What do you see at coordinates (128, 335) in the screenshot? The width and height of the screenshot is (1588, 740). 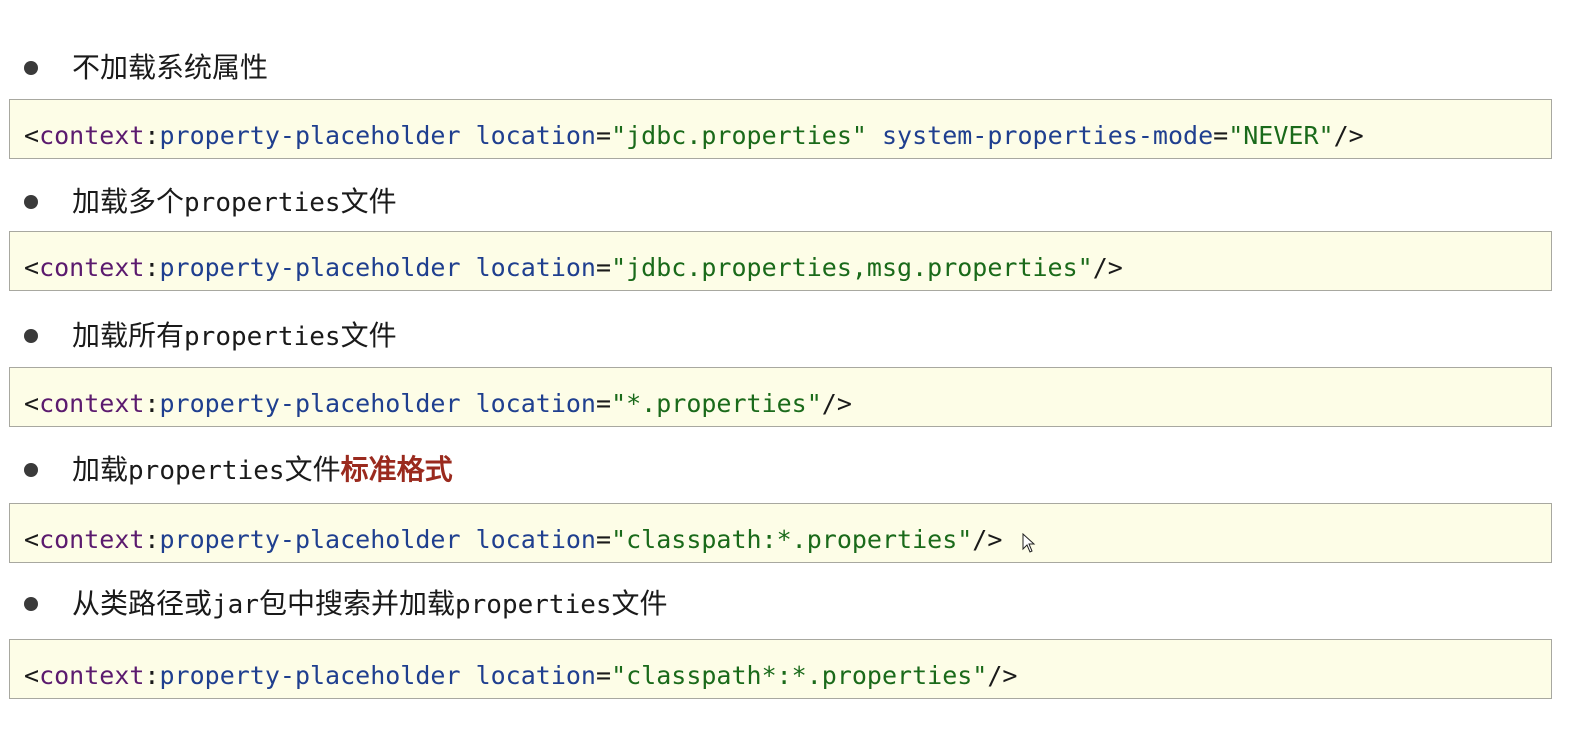 I see `bullet-text-part: 加载所有` at bounding box center [128, 335].